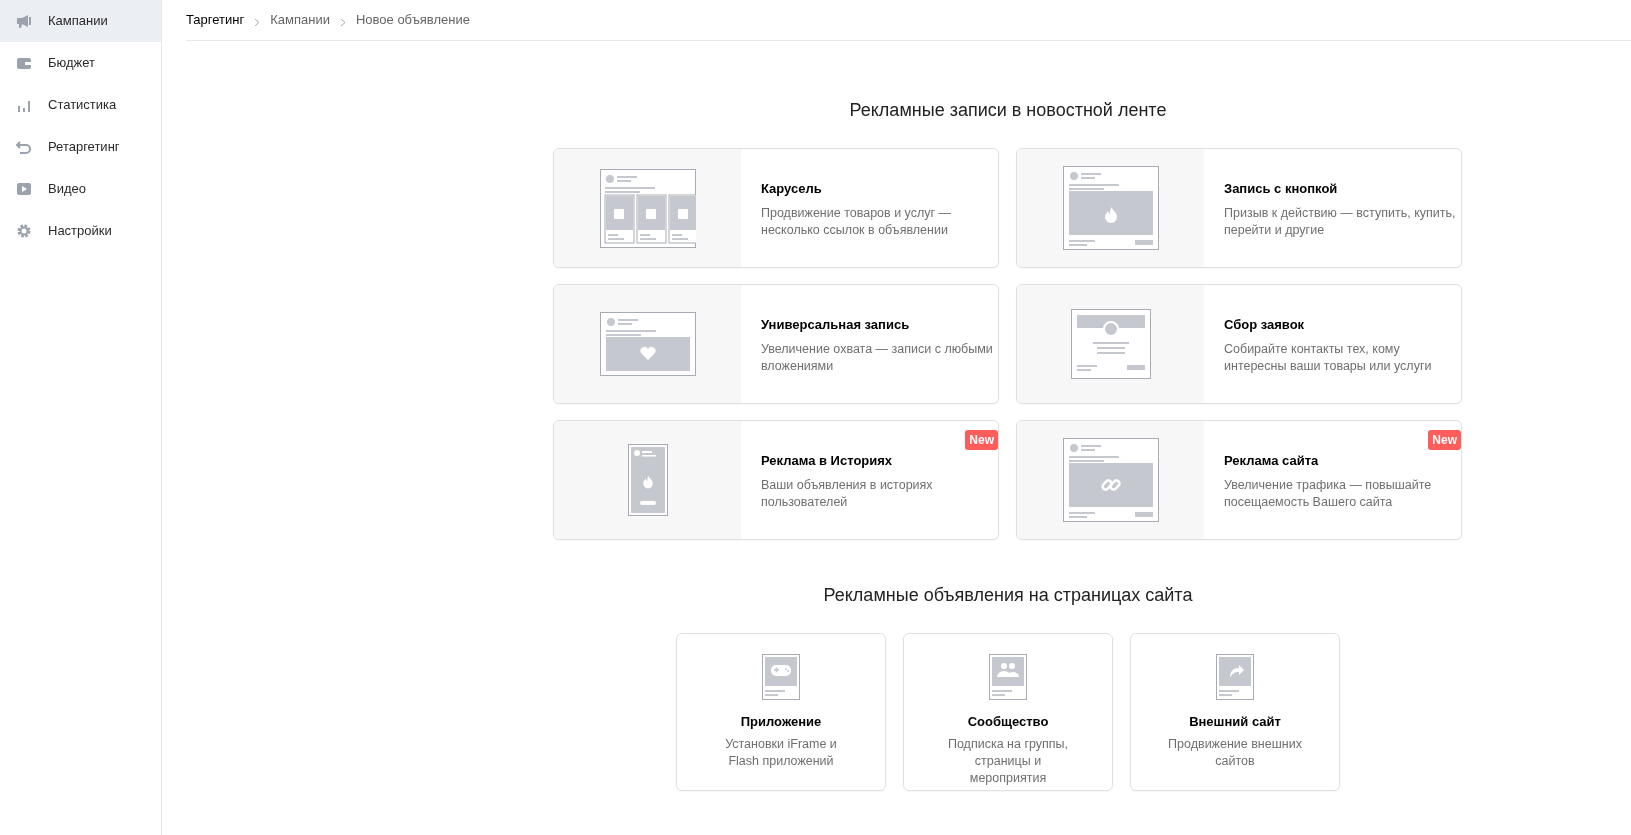  What do you see at coordinates (827, 461) in the screenshot?
I see `card-title: Реклама в Историях` at bounding box center [827, 461].